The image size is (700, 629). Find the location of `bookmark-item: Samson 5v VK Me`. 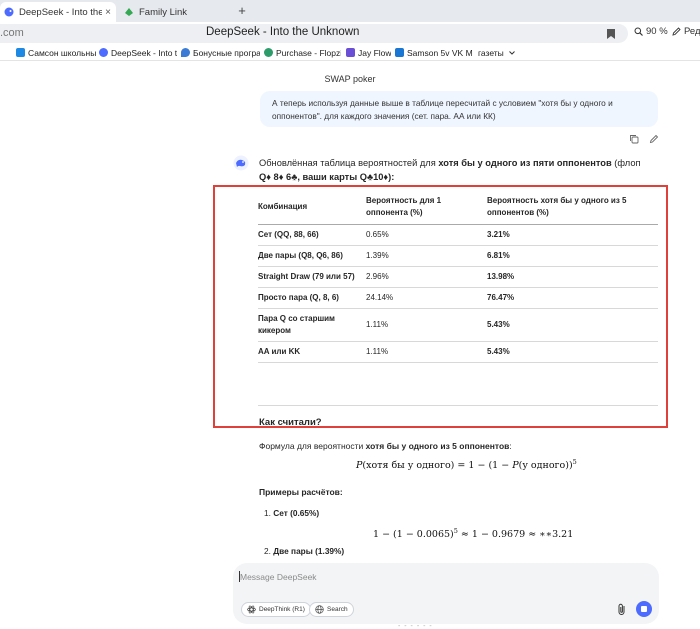

bookmark-item: Samson 5v VK Me is located at coordinates (434, 52).